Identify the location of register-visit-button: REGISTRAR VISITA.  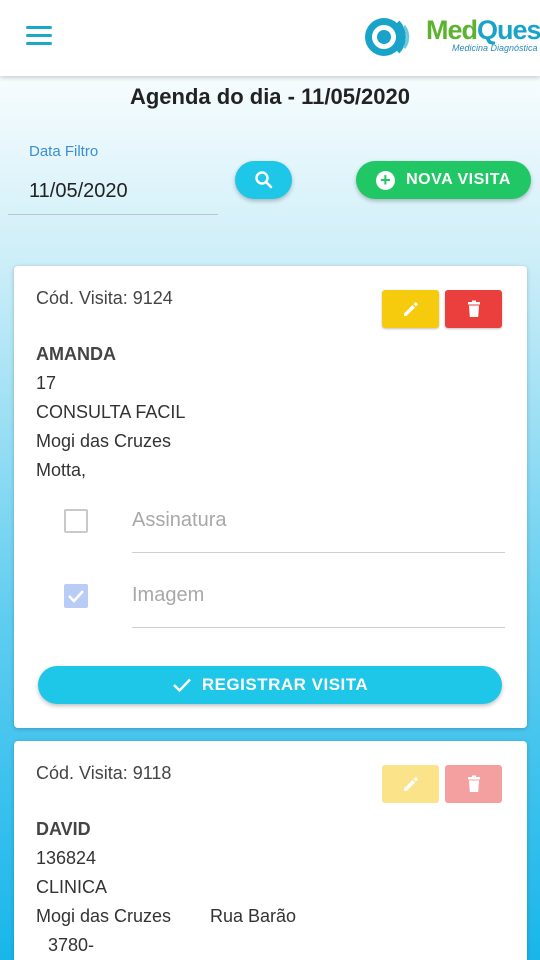
(270, 685).